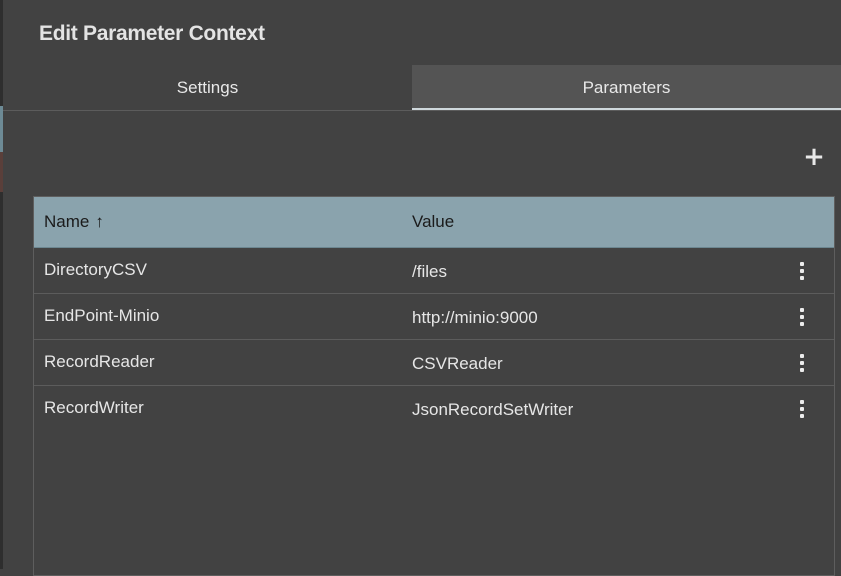  I want to click on sort-ascending-icon: ↑, so click(99, 221).